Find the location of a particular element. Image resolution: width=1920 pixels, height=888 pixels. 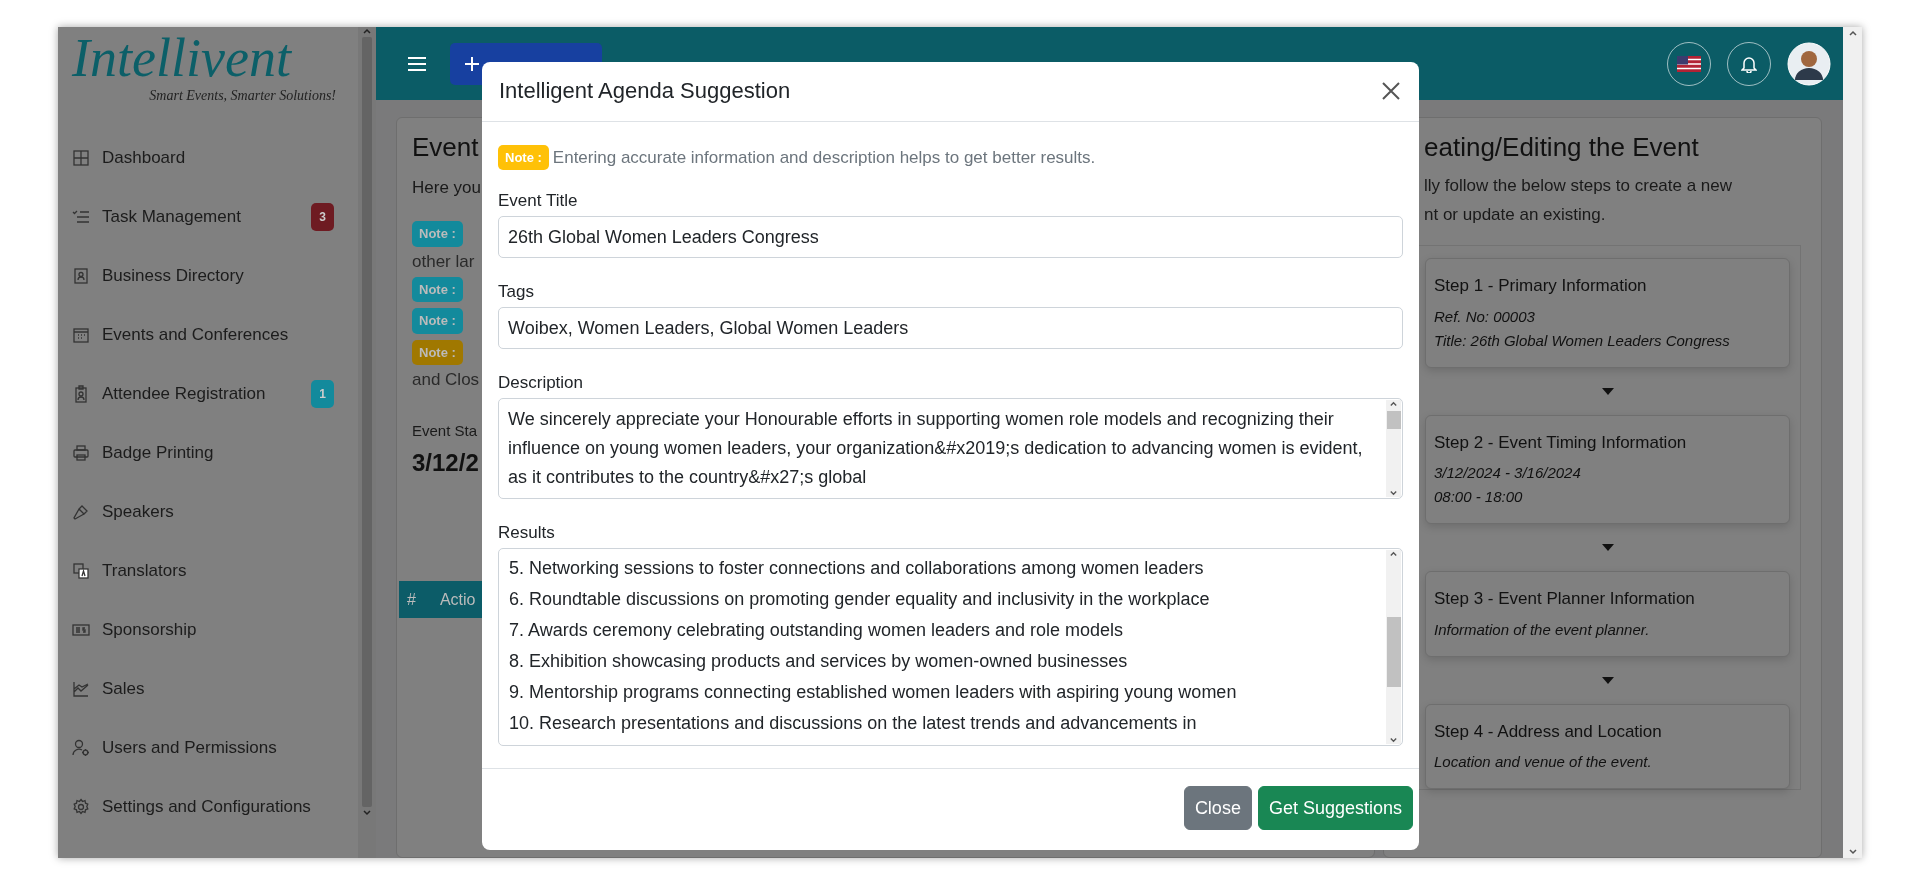

field-label: Event Title is located at coordinates (538, 201).